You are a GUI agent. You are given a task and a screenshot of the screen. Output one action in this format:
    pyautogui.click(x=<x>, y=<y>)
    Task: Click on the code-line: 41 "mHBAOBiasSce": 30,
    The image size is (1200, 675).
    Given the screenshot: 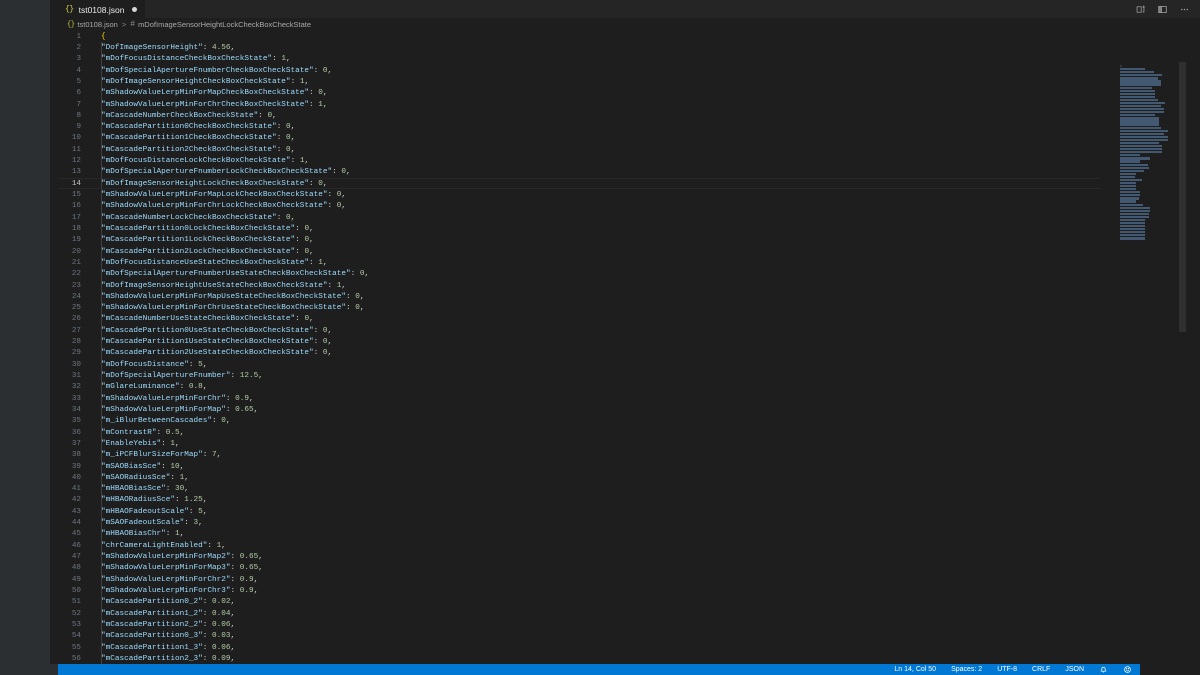 What is the action you would take?
    pyautogui.click(x=579, y=489)
    